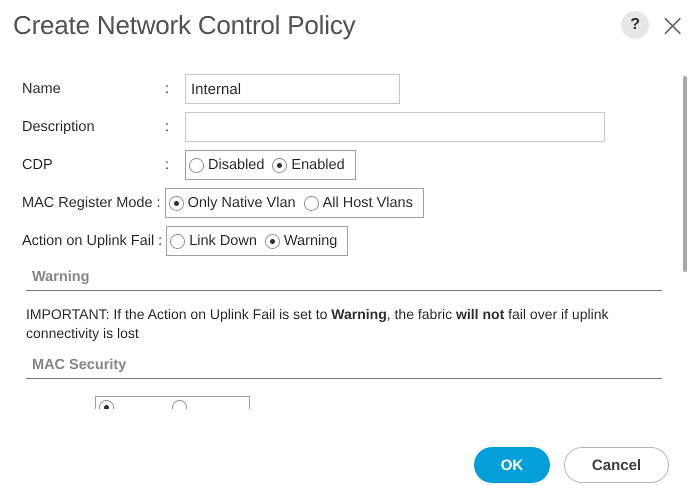 This screenshot has width=700, height=485. Describe the element at coordinates (236, 165) in the screenshot. I see `radio-label: Disabled` at that location.